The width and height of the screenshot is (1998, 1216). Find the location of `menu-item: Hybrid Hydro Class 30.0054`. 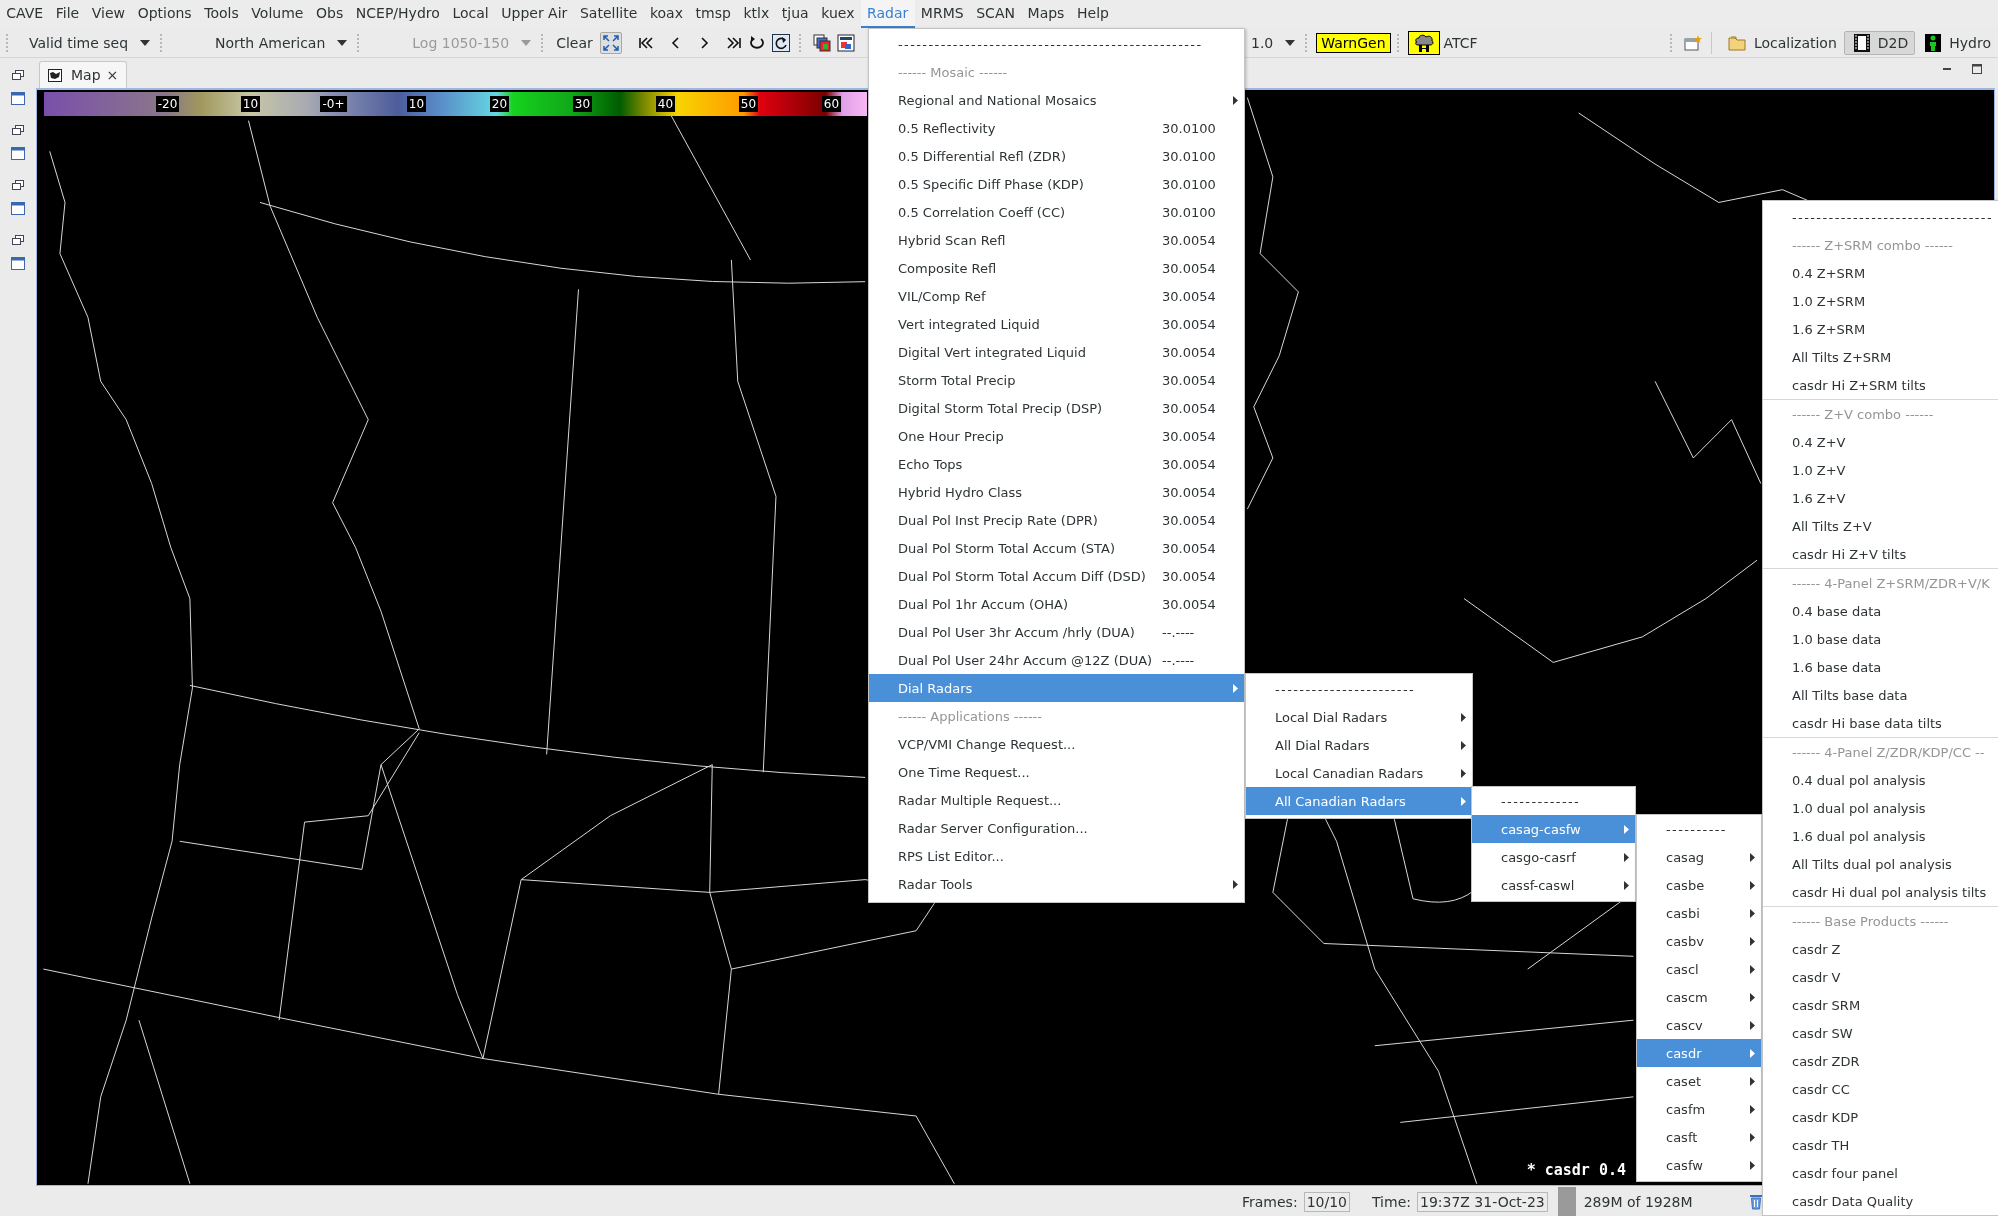

menu-item: Hybrid Hydro Class 30.0054 is located at coordinates (1056, 492).